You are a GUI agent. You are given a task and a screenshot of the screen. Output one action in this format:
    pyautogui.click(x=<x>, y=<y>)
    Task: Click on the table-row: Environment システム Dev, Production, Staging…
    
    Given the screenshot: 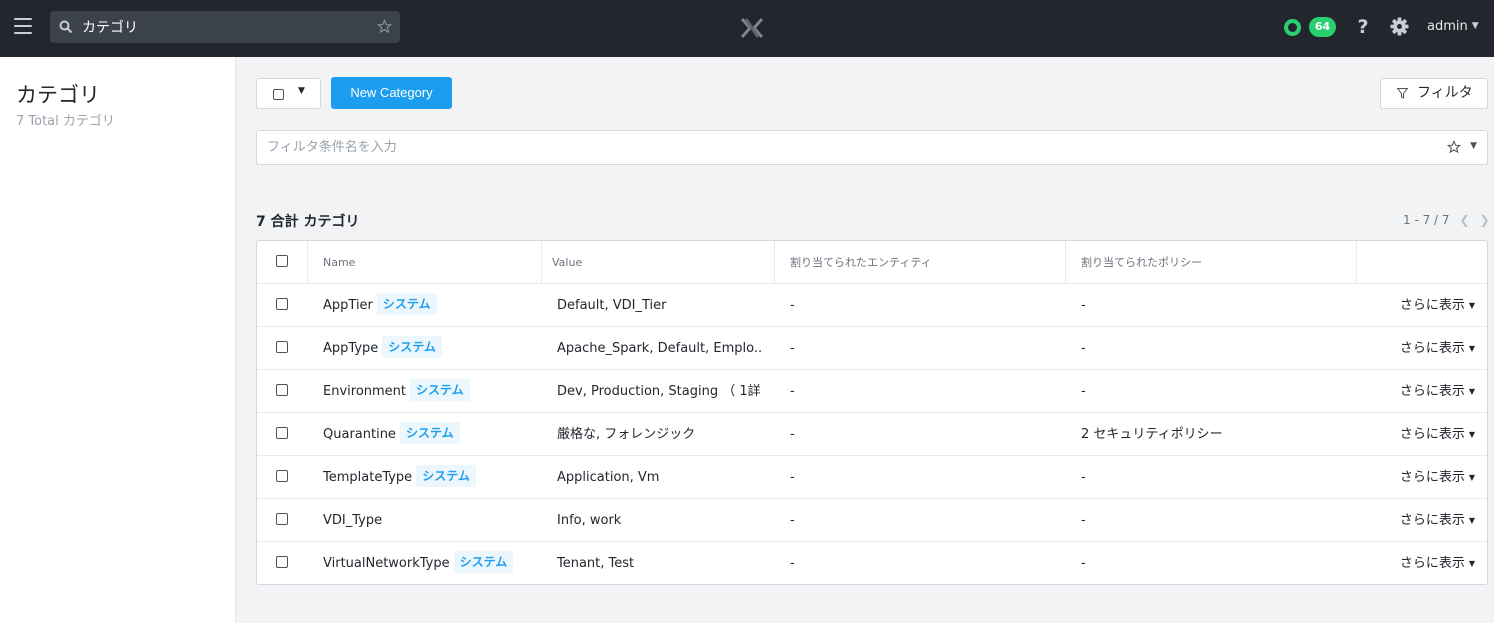 What is the action you would take?
    pyautogui.click(x=872, y=391)
    